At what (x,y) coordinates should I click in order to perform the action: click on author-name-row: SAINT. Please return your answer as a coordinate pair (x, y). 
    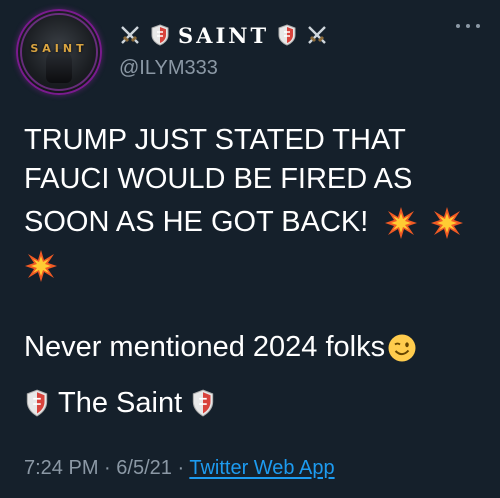
    Looking at the image, I should click on (223, 35).